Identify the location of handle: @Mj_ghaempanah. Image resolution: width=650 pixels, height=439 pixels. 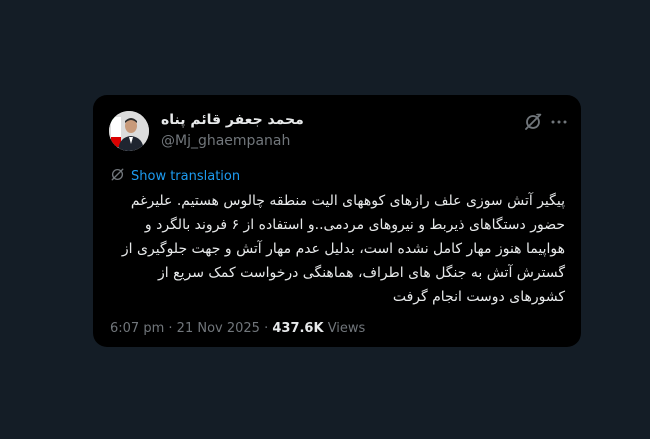
(225, 141).